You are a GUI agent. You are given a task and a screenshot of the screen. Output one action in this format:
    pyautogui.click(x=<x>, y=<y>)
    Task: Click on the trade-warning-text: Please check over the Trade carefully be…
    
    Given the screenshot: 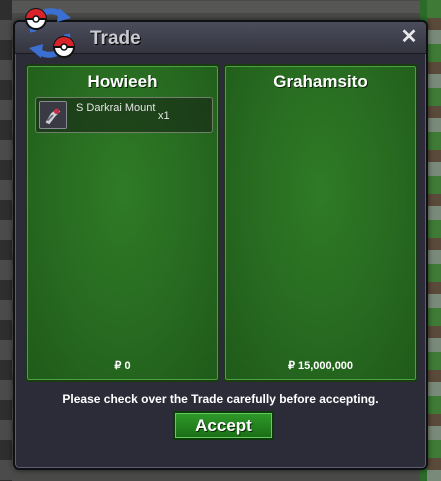 What is the action you would take?
    pyautogui.click(x=220, y=399)
    